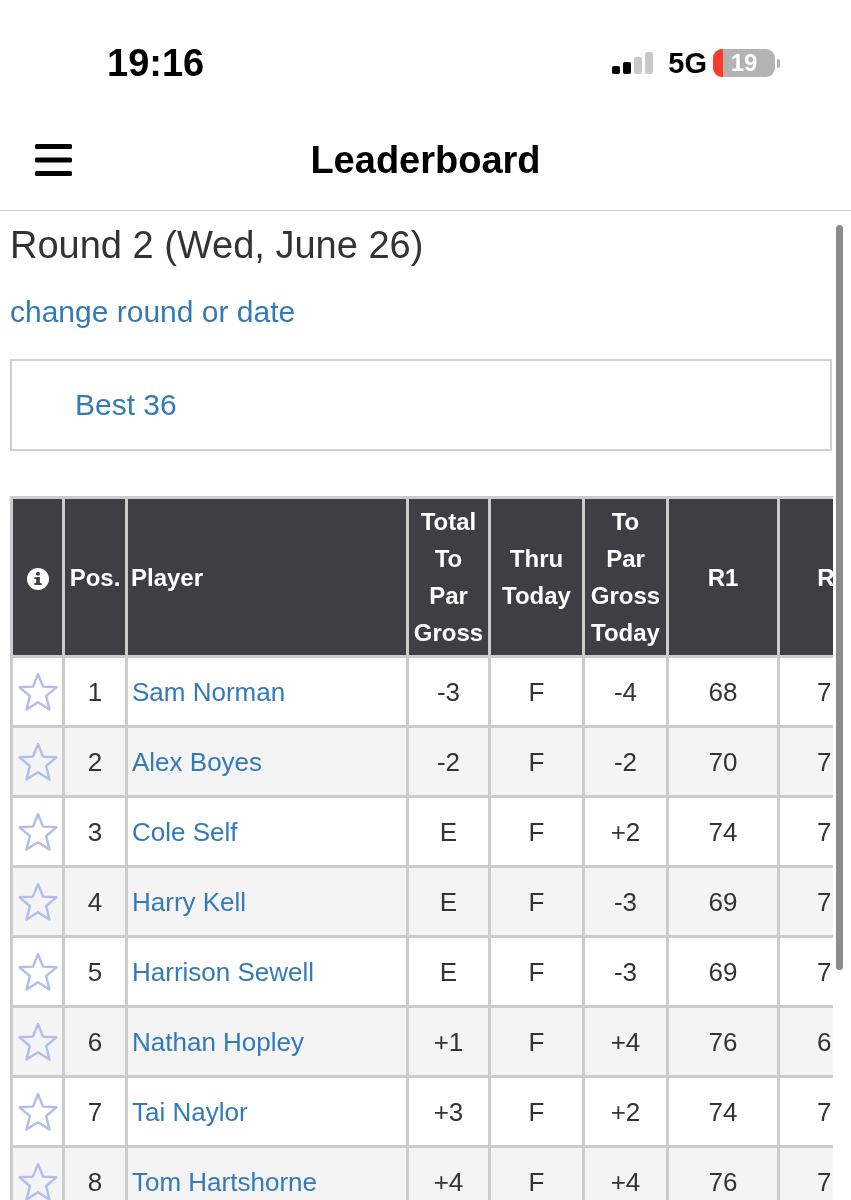  What do you see at coordinates (625, 577) in the screenshot?
I see `column-header: To Par Gross Today` at bounding box center [625, 577].